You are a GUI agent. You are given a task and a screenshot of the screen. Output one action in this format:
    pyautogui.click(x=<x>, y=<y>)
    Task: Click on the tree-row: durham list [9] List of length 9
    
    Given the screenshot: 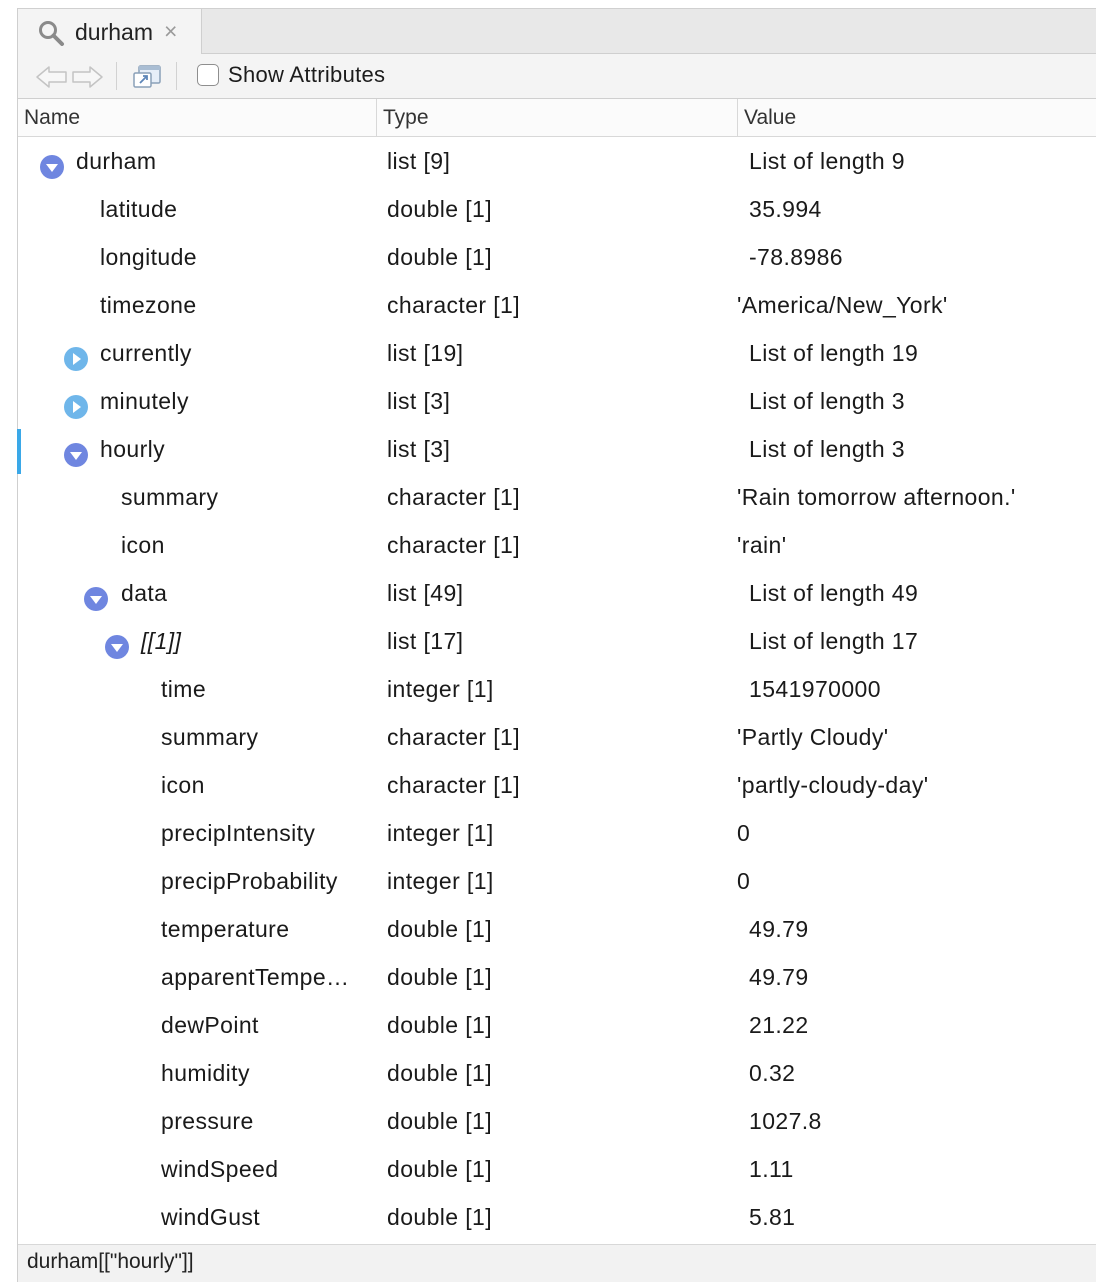 What is the action you would take?
    pyautogui.click(x=557, y=161)
    